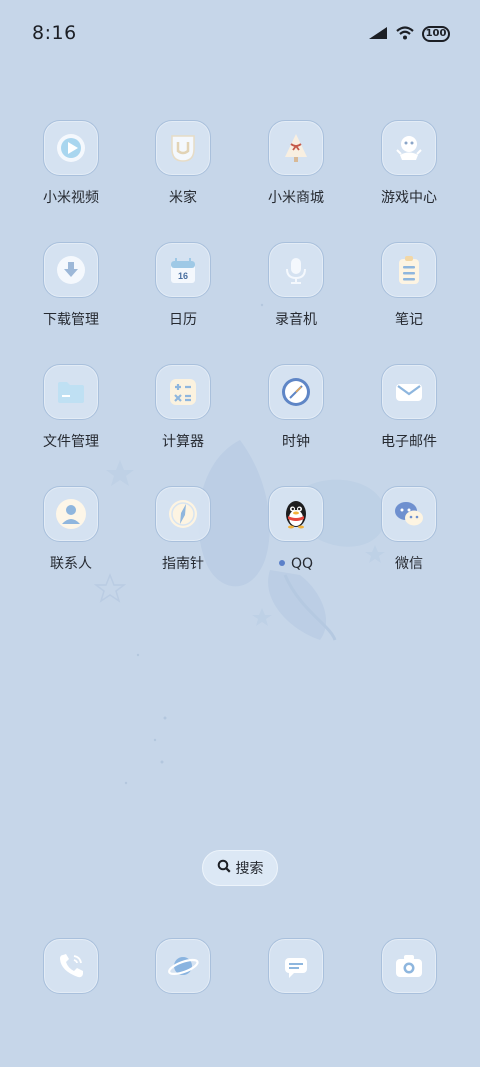 The width and height of the screenshot is (480, 1067). What do you see at coordinates (183, 270) in the screenshot?
I see `calendar-icon: 16` at bounding box center [183, 270].